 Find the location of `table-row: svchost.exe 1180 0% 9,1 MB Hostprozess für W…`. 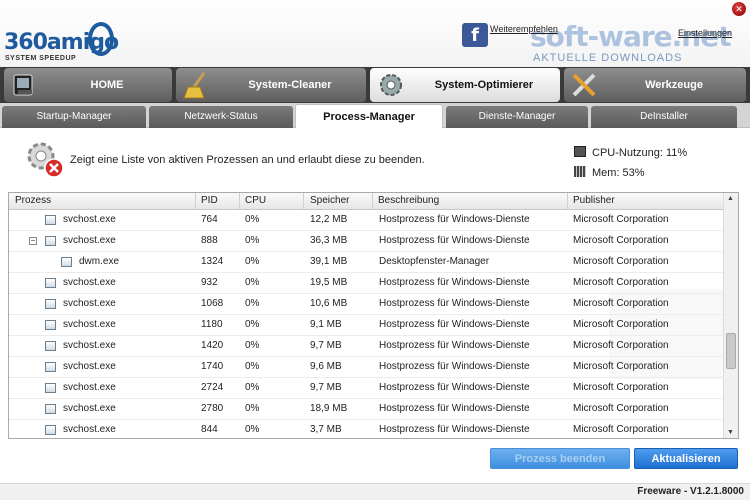

table-row: svchost.exe 1180 0% 9,1 MB Hostprozess für W… is located at coordinates (366, 325).